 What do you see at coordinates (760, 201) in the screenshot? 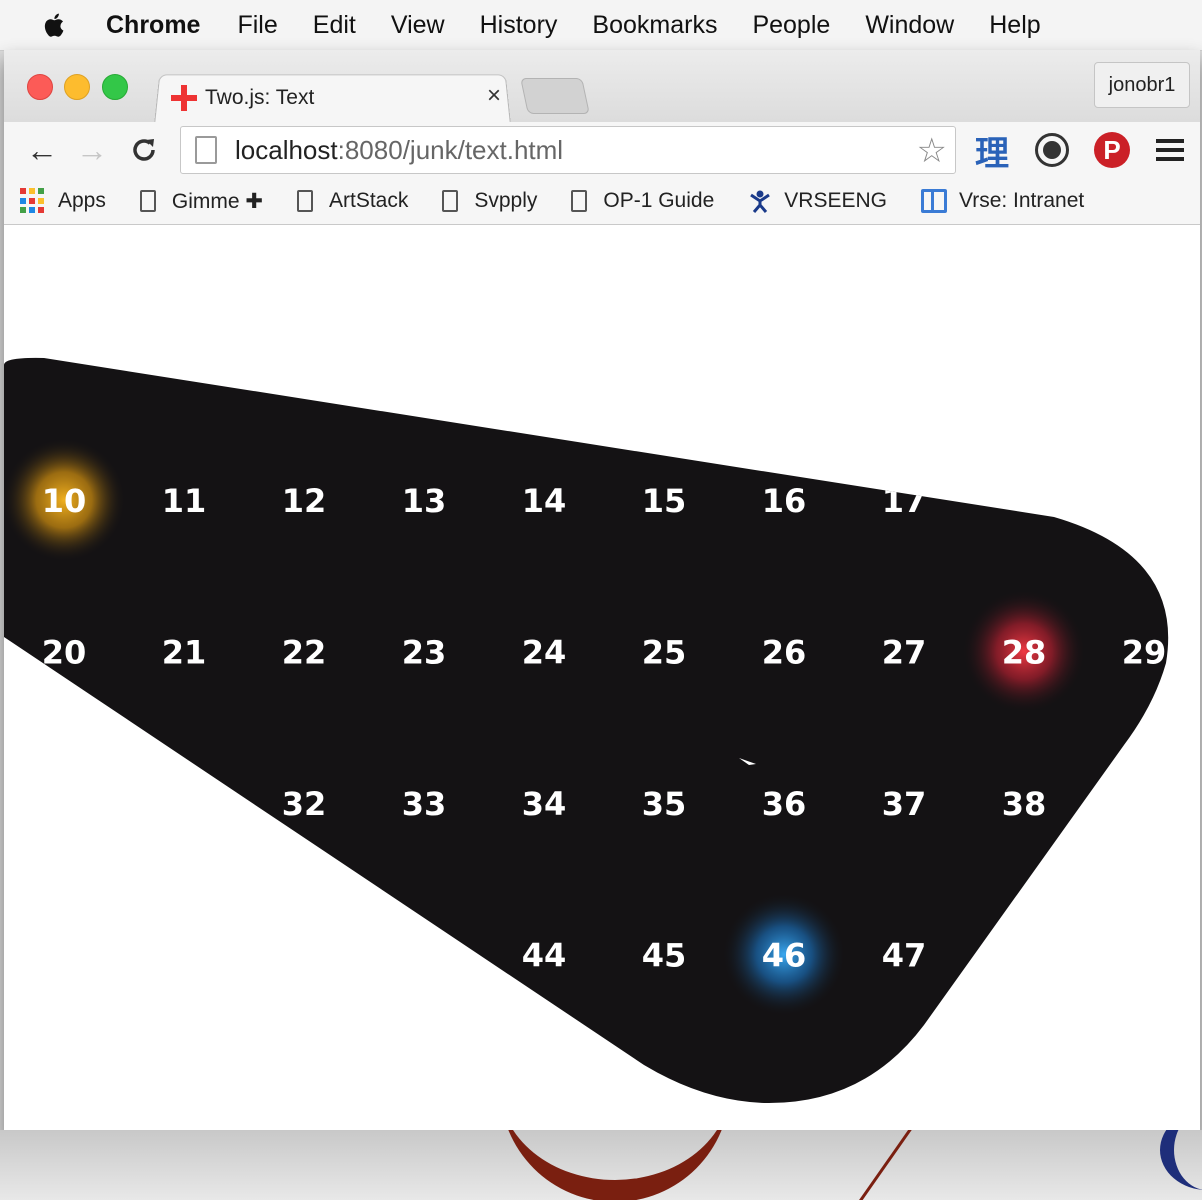
I see `vrse-figure-icon` at bounding box center [760, 201].